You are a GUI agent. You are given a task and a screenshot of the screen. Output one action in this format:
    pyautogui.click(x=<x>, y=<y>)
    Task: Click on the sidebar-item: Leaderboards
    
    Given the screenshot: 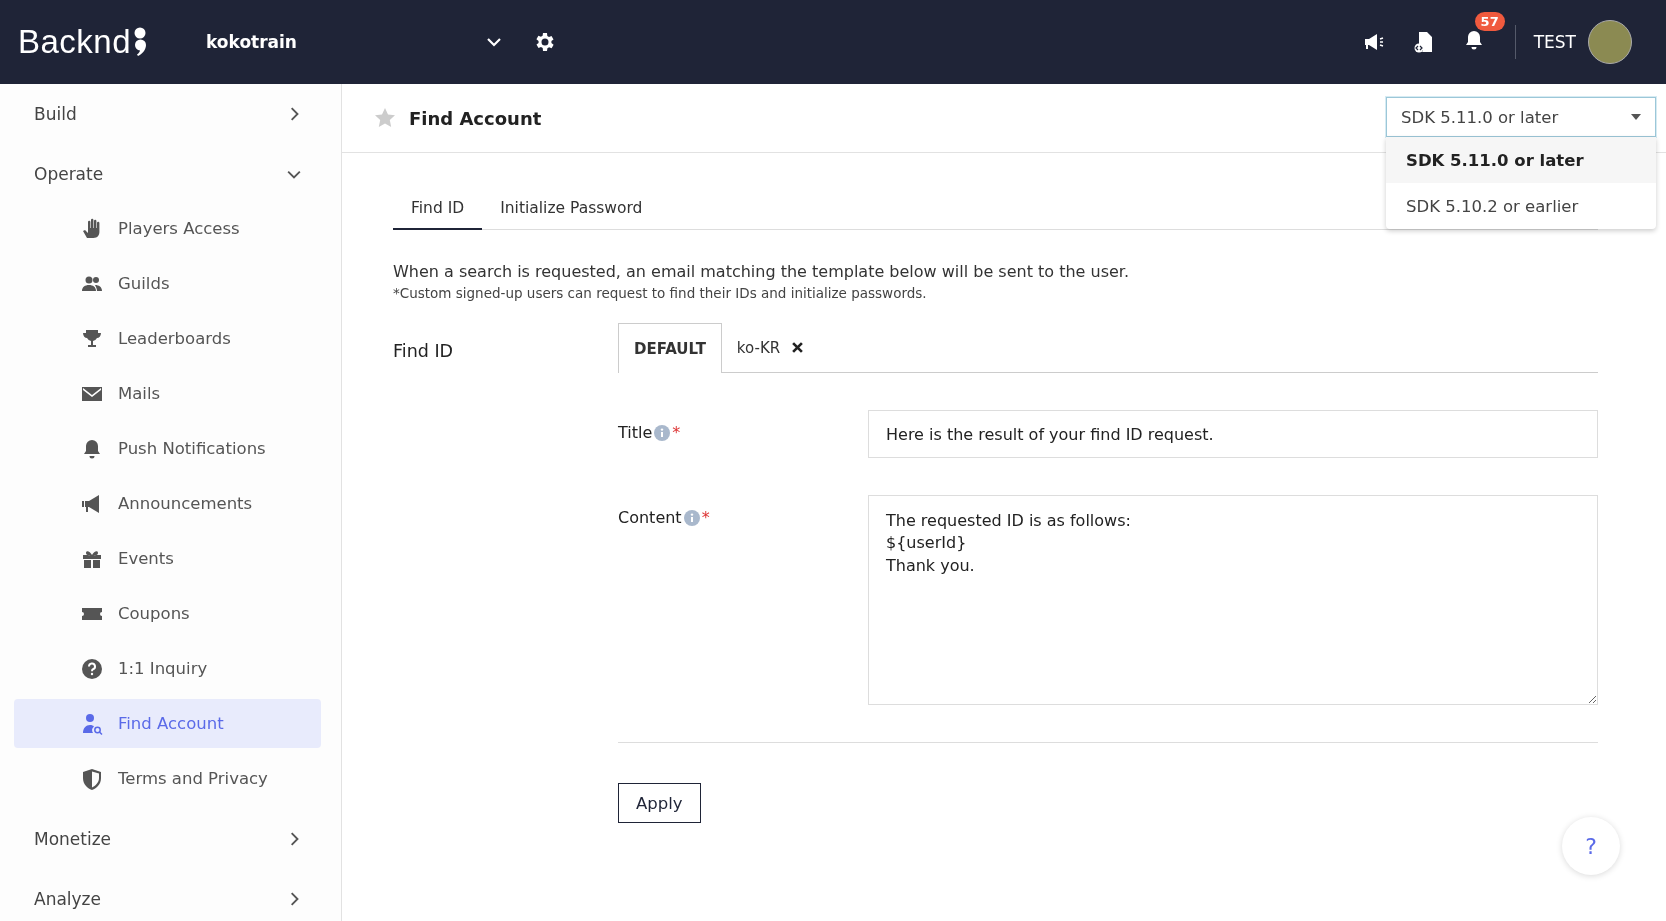 What is the action you would take?
    pyautogui.click(x=167, y=338)
    